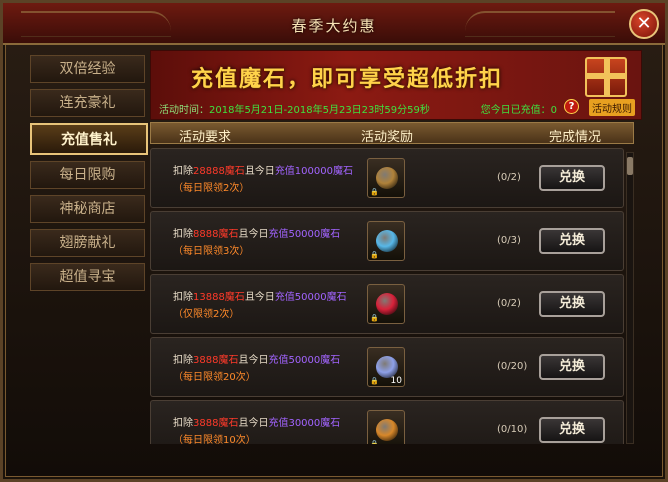  Describe the element at coordinates (304, 423) in the screenshot. I see `recharge-amount: 充值30000魔石` at that location.